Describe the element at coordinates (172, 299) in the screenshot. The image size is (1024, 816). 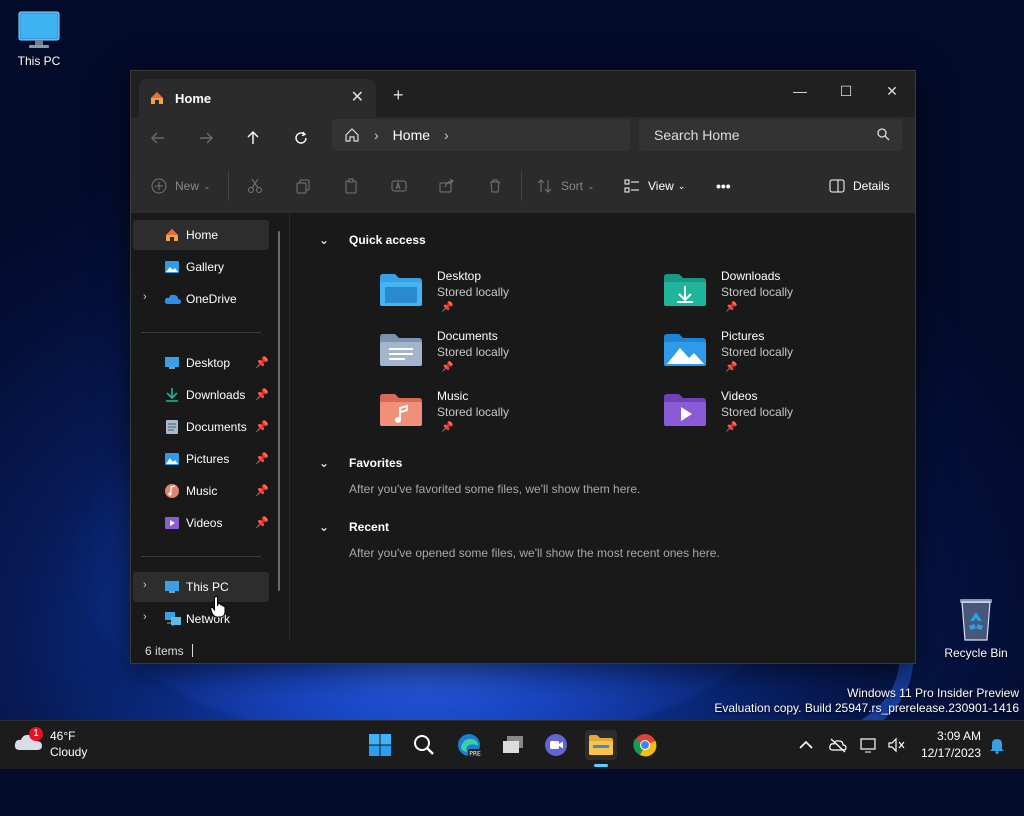
I see `cloud-icon` at that location.